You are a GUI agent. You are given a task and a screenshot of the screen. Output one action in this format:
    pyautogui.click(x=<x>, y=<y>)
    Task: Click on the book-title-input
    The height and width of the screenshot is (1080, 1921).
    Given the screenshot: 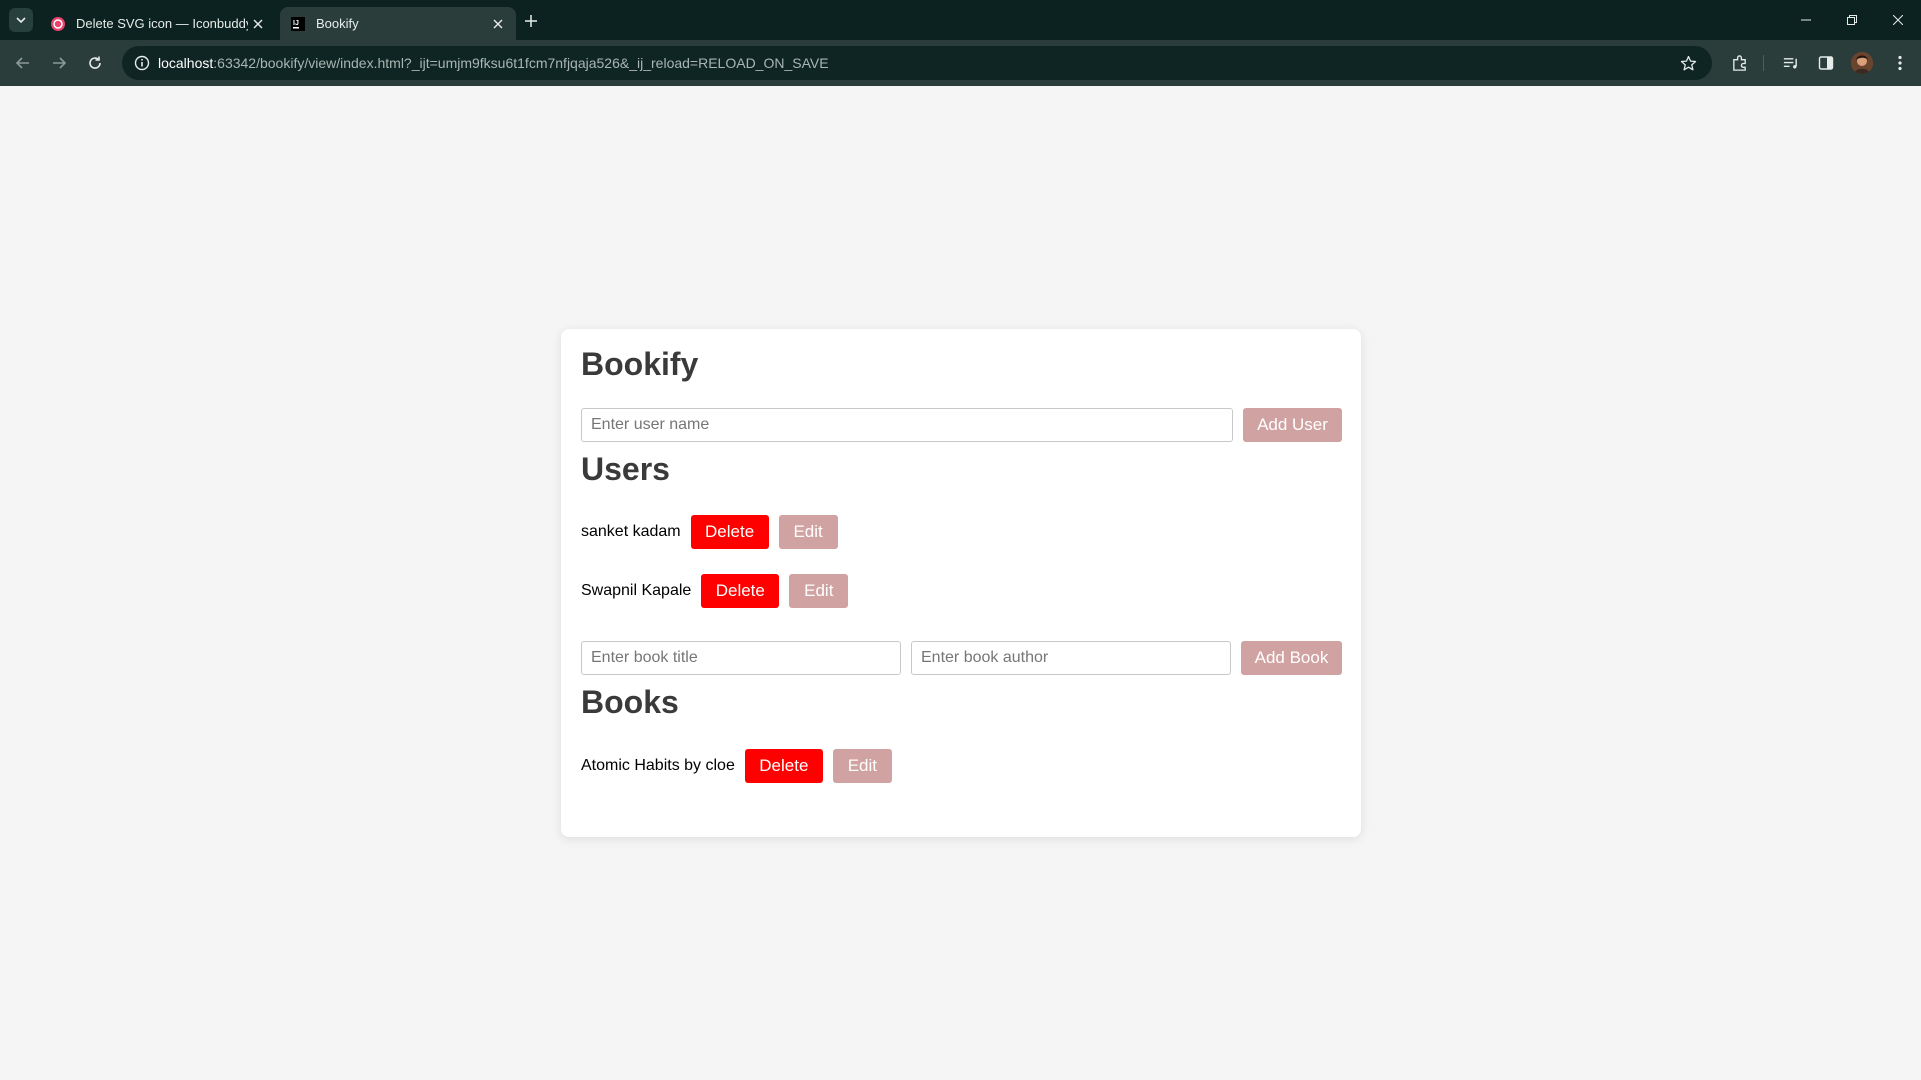 What is the action you would take?
    pyautogui.click(x=741, y=658)
    